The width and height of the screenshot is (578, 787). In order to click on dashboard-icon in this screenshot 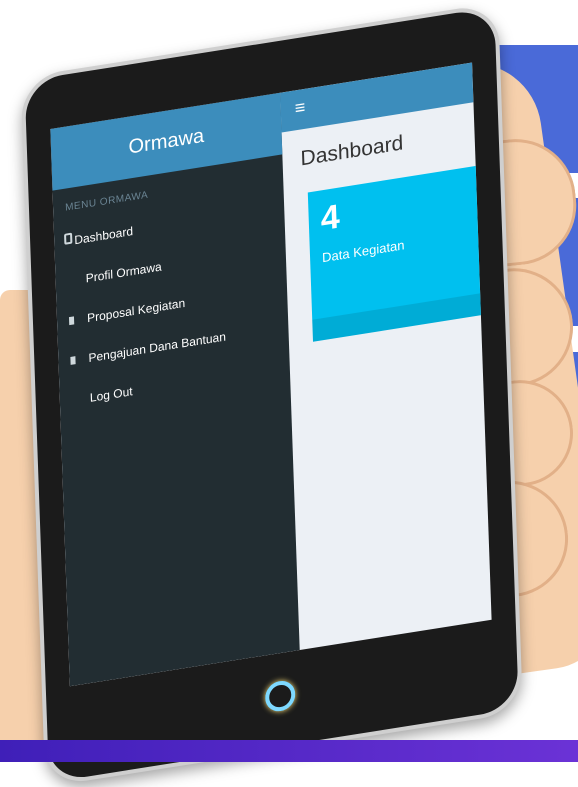, I will do `click(68, 238)`.